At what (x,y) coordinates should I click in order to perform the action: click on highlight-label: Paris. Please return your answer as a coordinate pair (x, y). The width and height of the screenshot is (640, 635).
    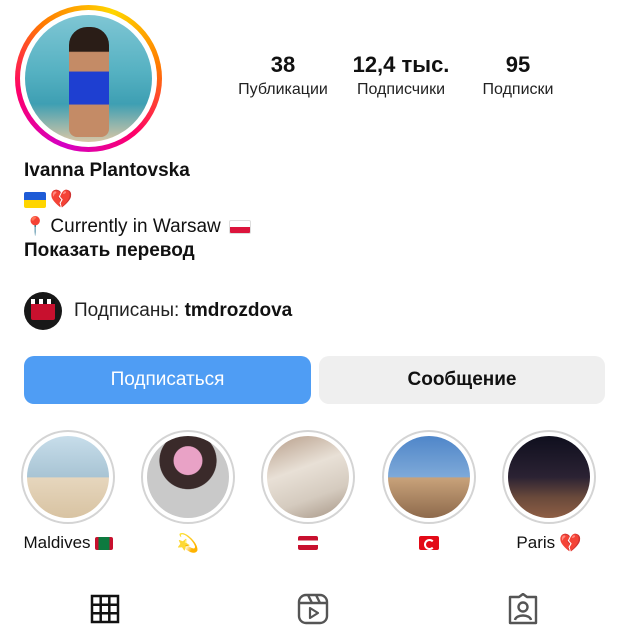
    Looking at the image, I should click on (536, 542).